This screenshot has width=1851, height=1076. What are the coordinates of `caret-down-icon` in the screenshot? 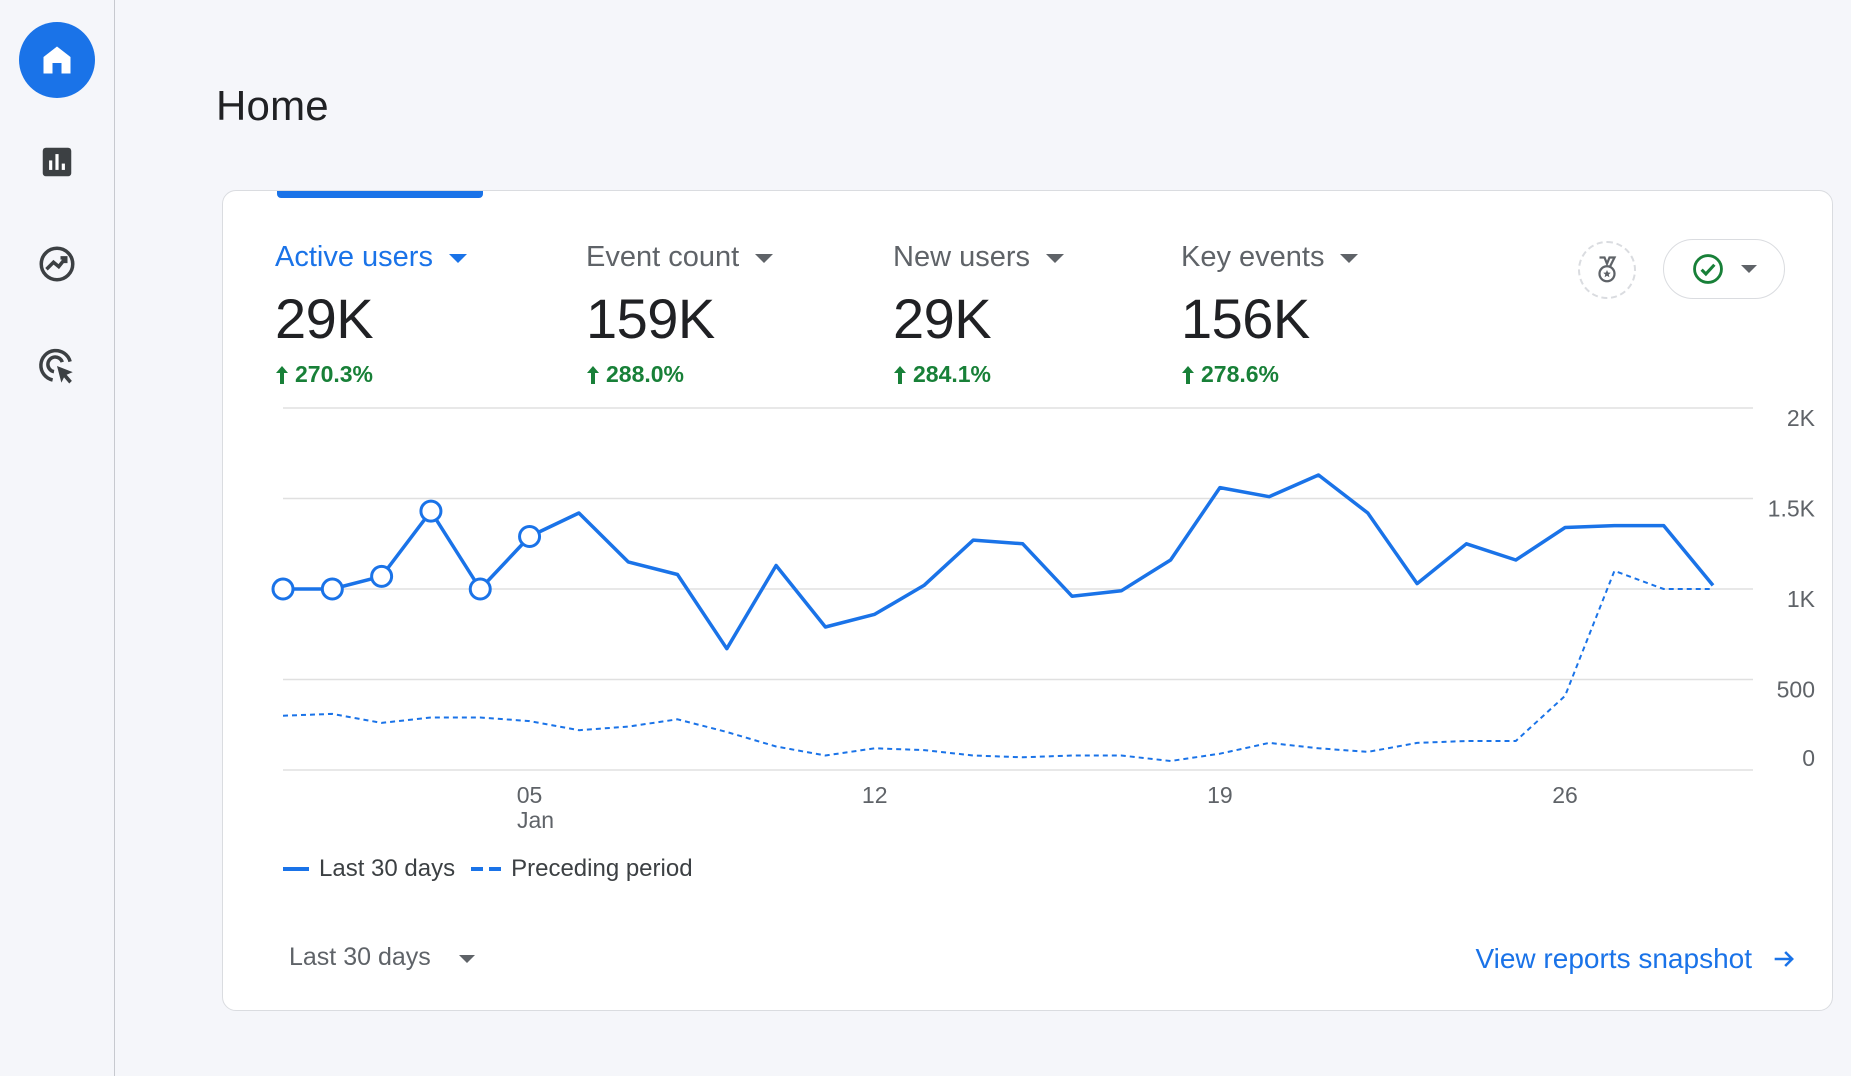 It's located at (466, 959).